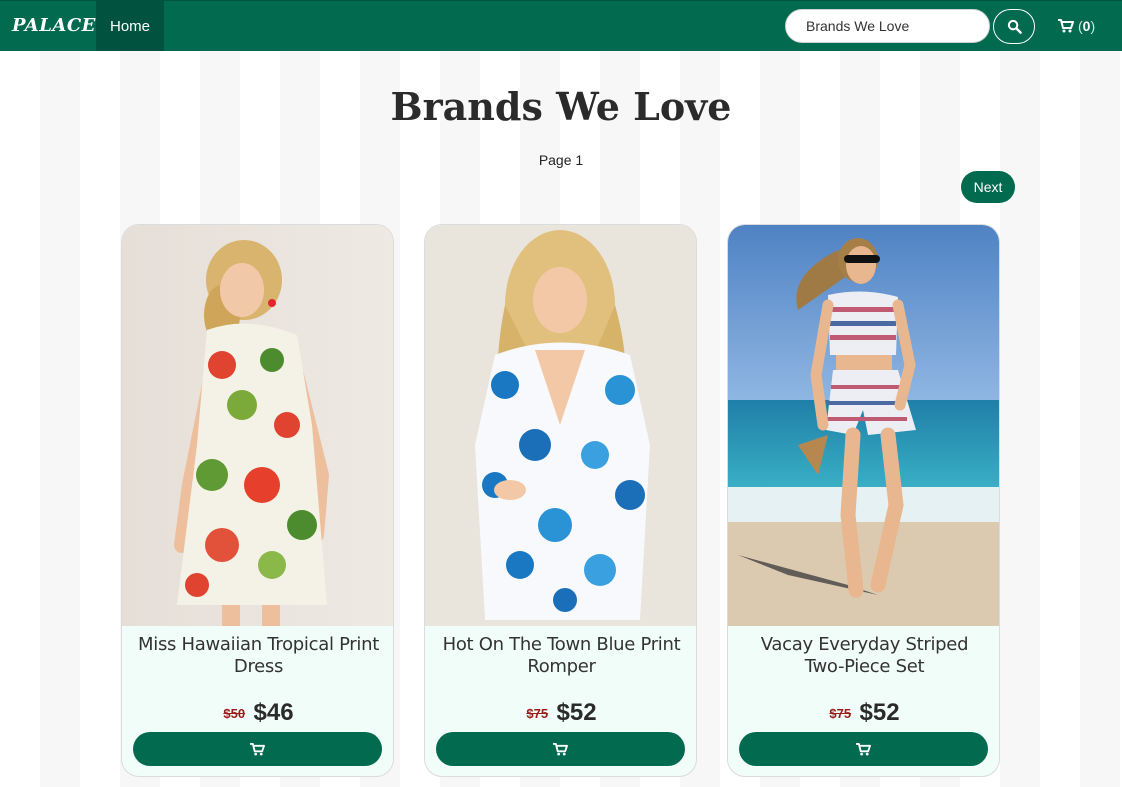 This screenshot has height=787, width=1122. Describe the element at coordinates (258, 425) in the screenshot. I see `floral-dress-photo` at that location.